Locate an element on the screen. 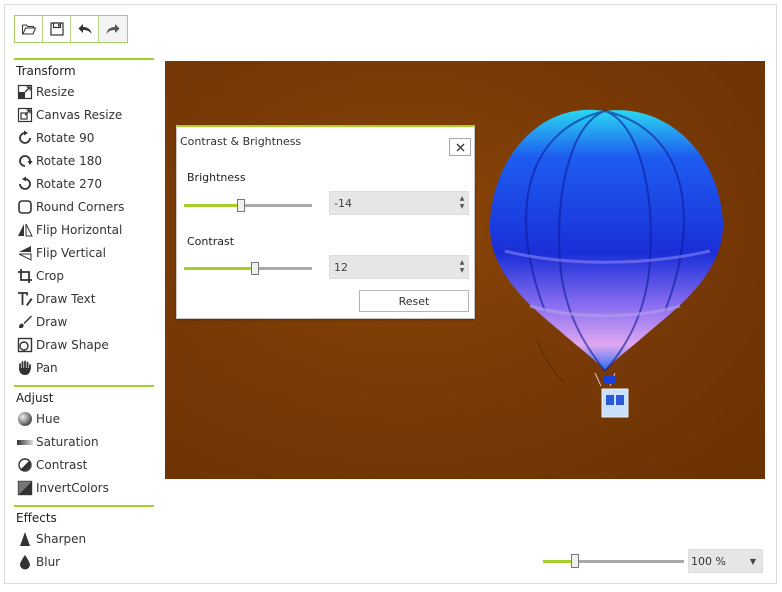 The width and height of the screenshot is (782, 592). reset-button: Reset is located at coordinates (414, 301).